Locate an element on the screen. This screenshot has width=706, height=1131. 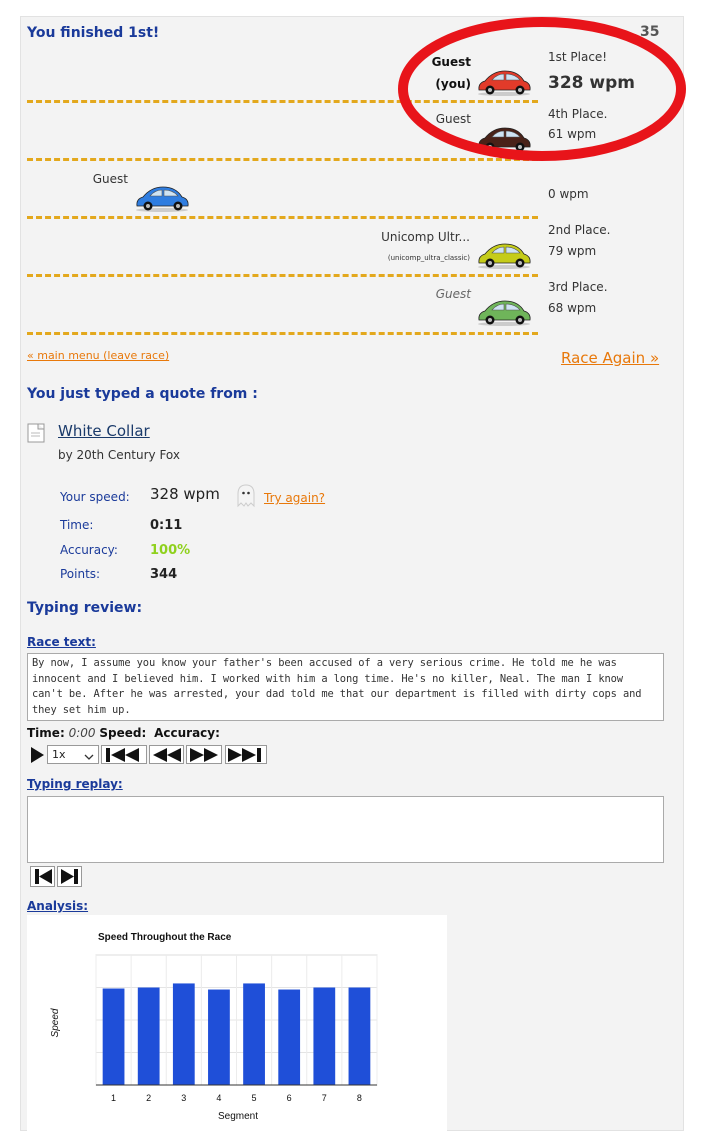
quote-source: by 20th Century Fox is located at coordinates (119, 455).